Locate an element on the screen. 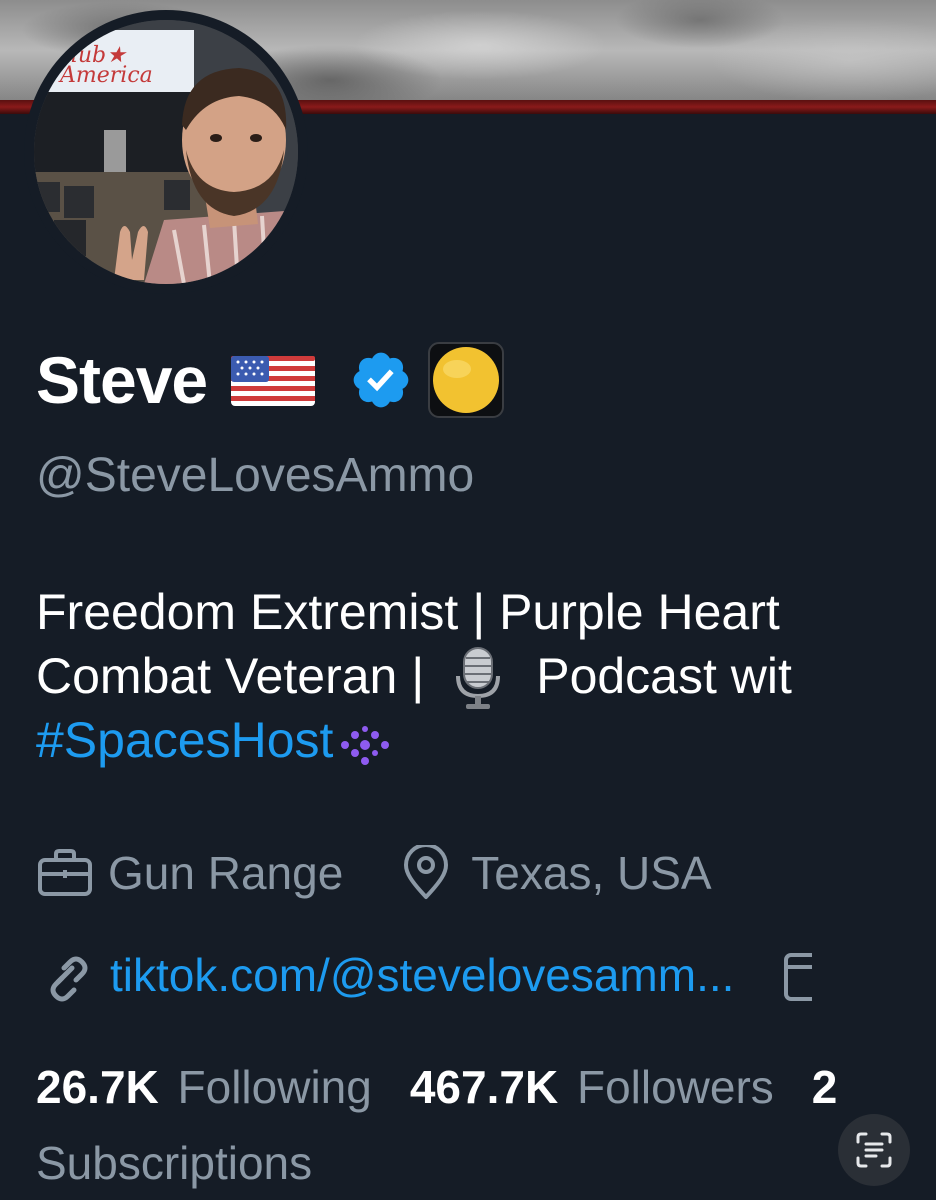 This screenshot has height=1200, width=936. scan-text-button is located at coordinates (874, 1150).